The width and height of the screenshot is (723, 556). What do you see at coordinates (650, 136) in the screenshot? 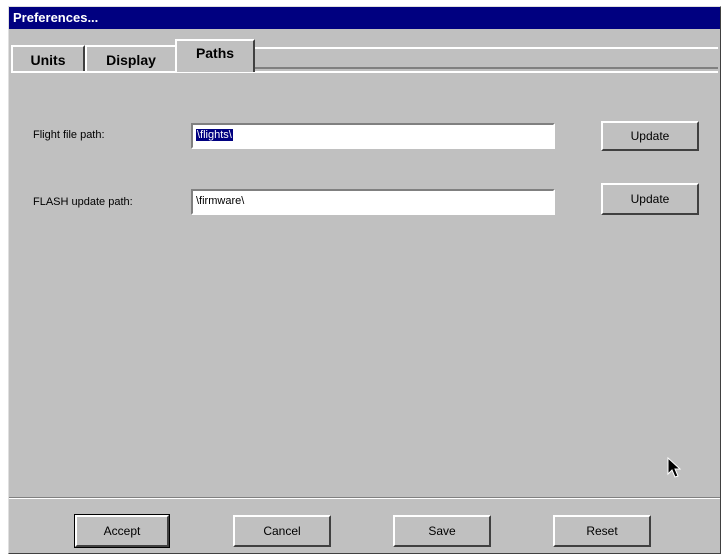
I see `update-flight-path-button: Update` at bounding box center [650, 136].